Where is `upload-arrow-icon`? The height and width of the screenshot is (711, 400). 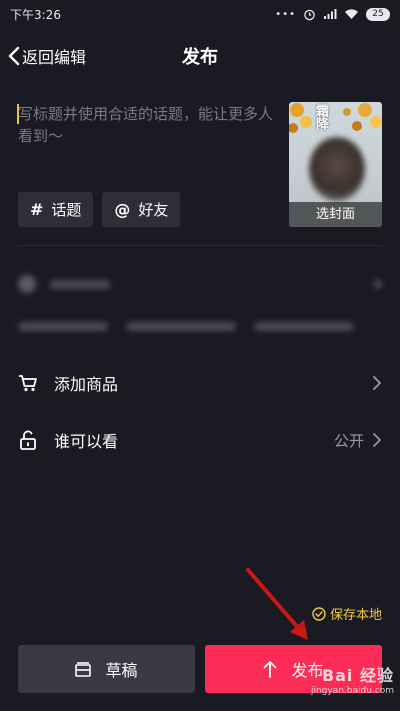 upload-arrow-icon is located at coordinates (270, 669).